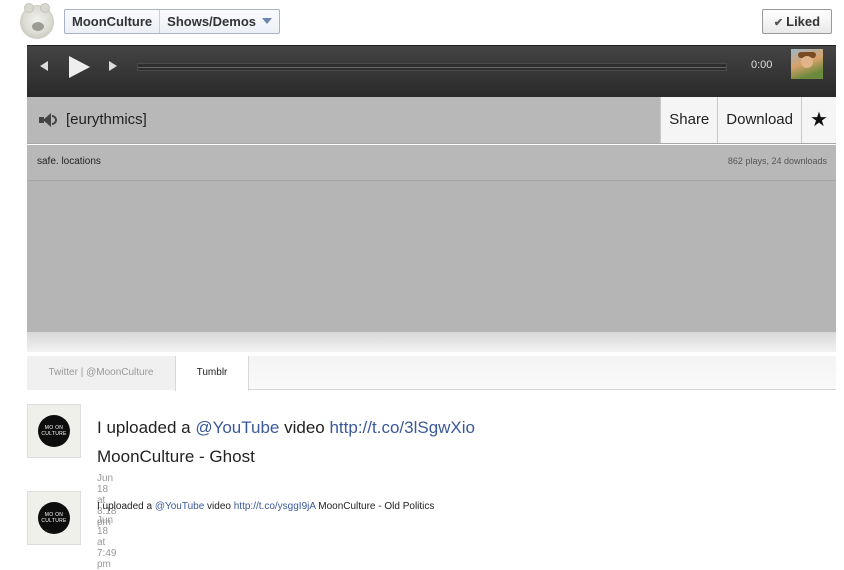 The image size is (844, 570). I want to click on track-title: [eurythmics], so click(106, 119).